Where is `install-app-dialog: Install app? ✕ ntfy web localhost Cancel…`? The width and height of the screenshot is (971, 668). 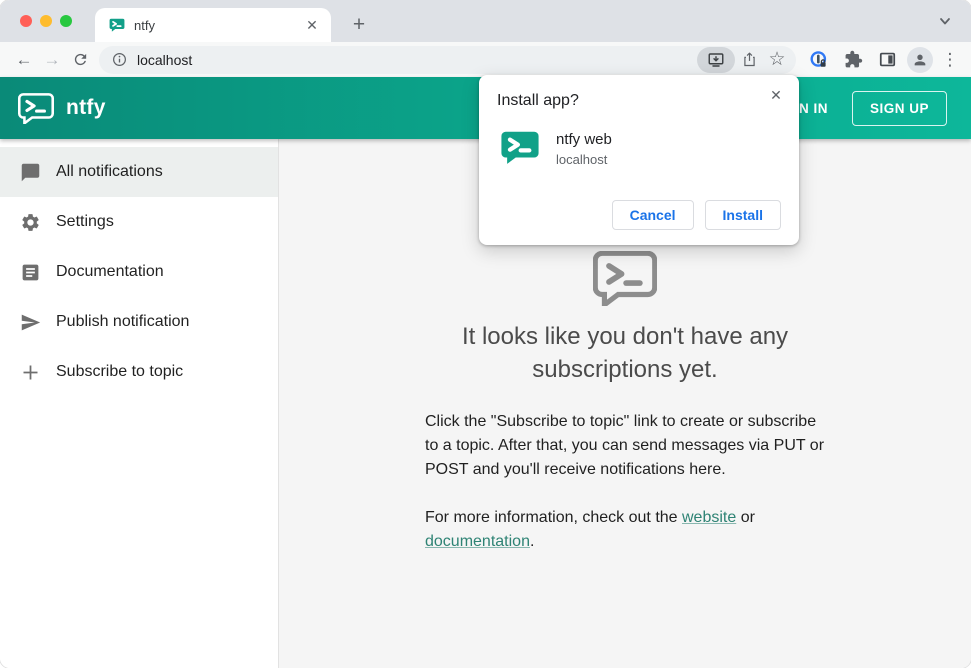
install-app-dialog: Install app? ✕ ntfy web localhost Cancel… is located at coordinates (639, 160).